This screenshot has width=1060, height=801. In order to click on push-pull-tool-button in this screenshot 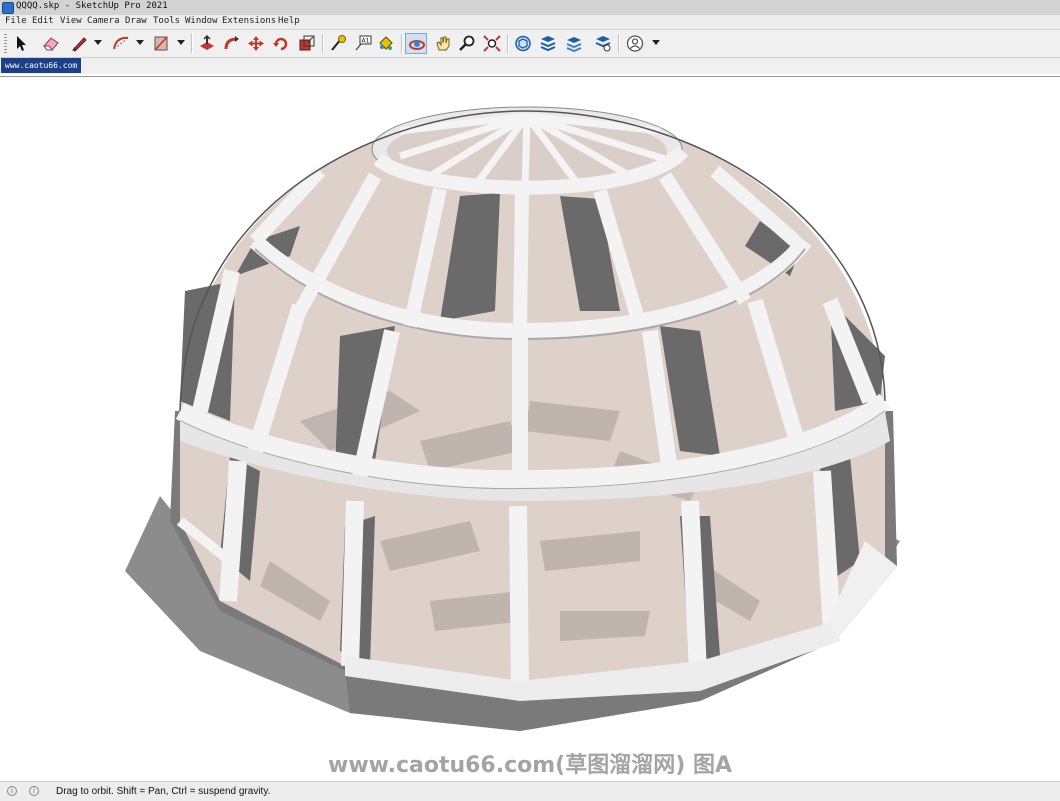, I will do `click(207, 43)`.